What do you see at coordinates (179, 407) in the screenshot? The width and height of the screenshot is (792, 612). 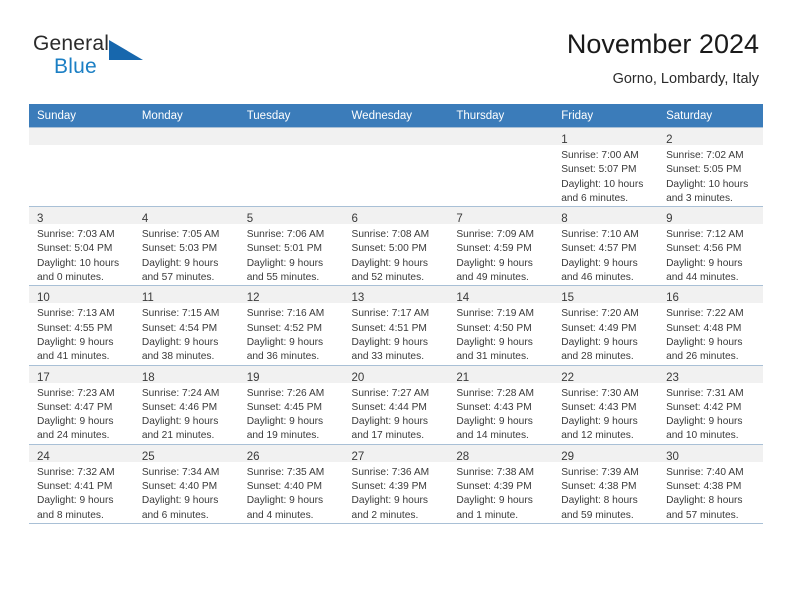 I see `sunset-text: Sunset: 4:46 PM` at bounding box center [179, 407].